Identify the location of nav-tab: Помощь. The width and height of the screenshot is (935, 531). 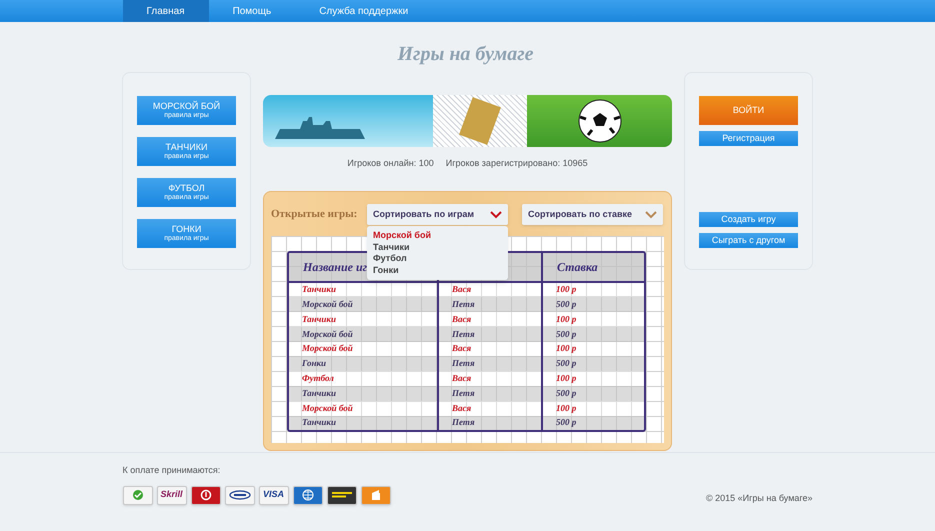
(252, 11).